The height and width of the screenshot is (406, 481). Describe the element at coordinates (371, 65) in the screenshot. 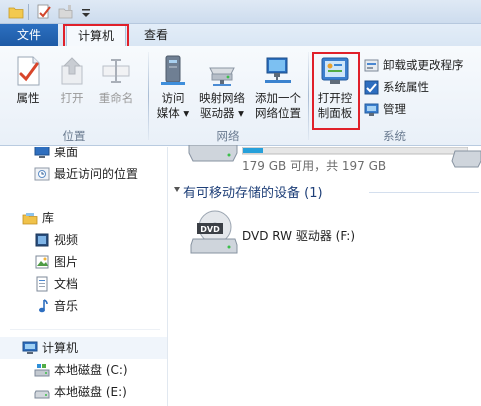

I see `uninstall-icon` at that location.